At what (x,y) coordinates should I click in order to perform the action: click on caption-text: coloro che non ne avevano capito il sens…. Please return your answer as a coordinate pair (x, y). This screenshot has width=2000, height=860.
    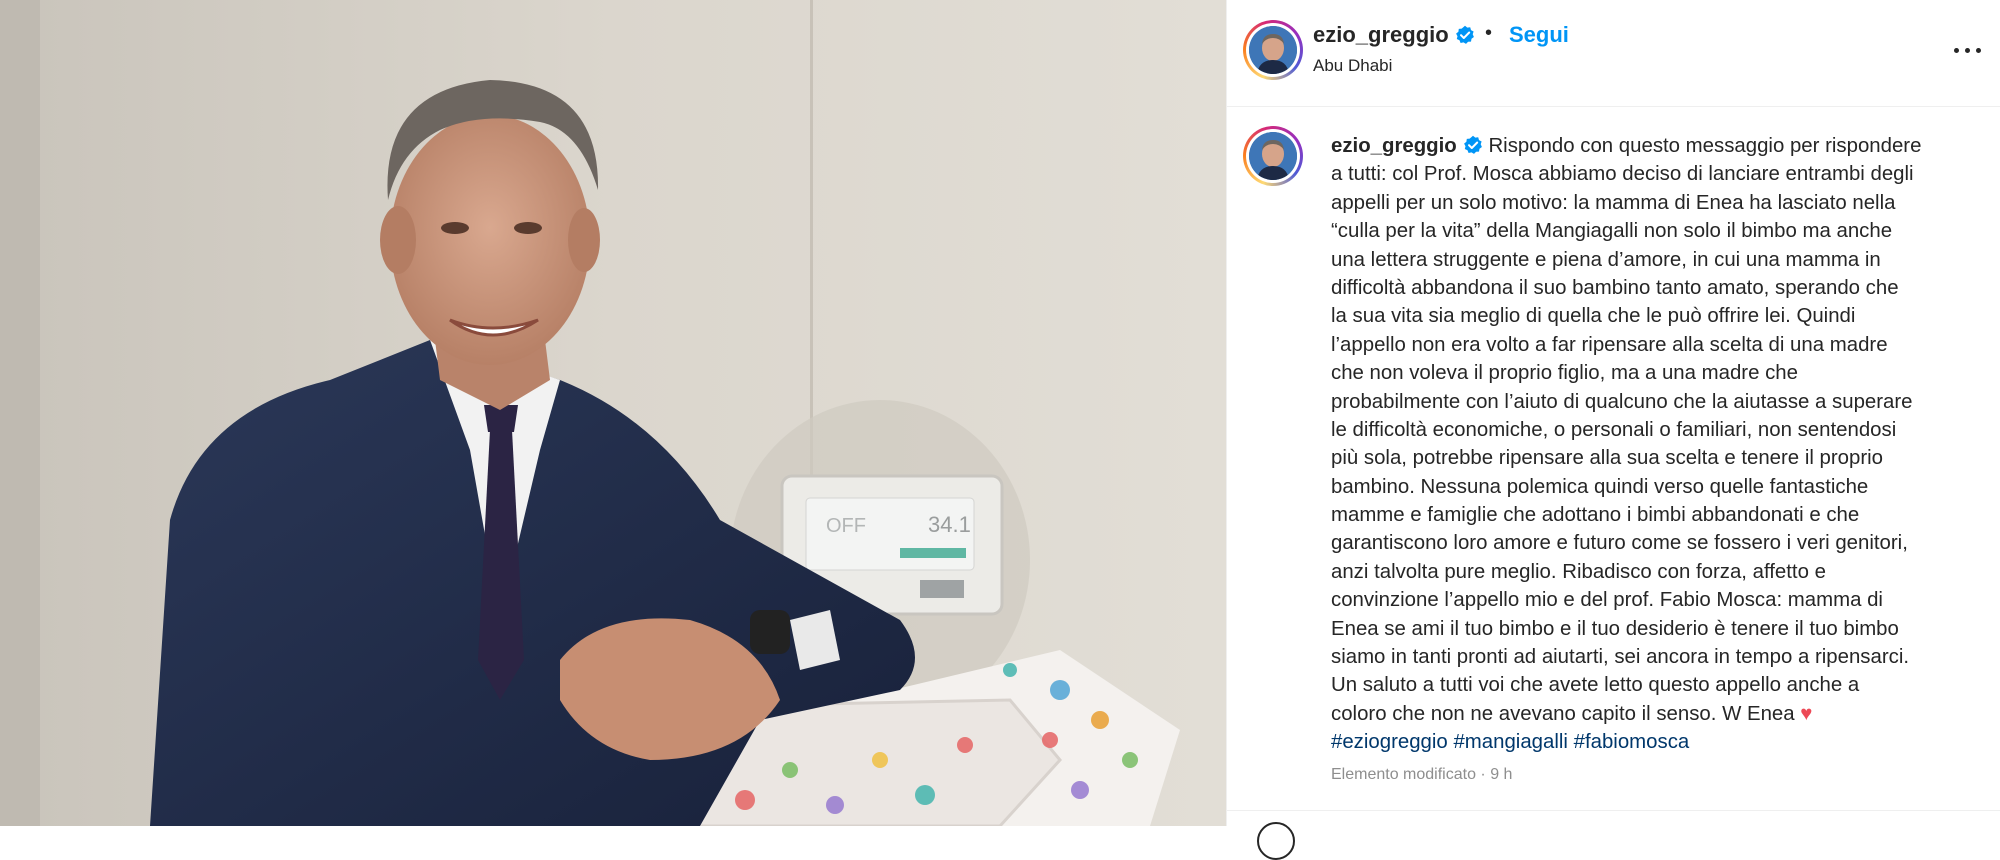
    Looking at the image, I should click on (1563, 713).